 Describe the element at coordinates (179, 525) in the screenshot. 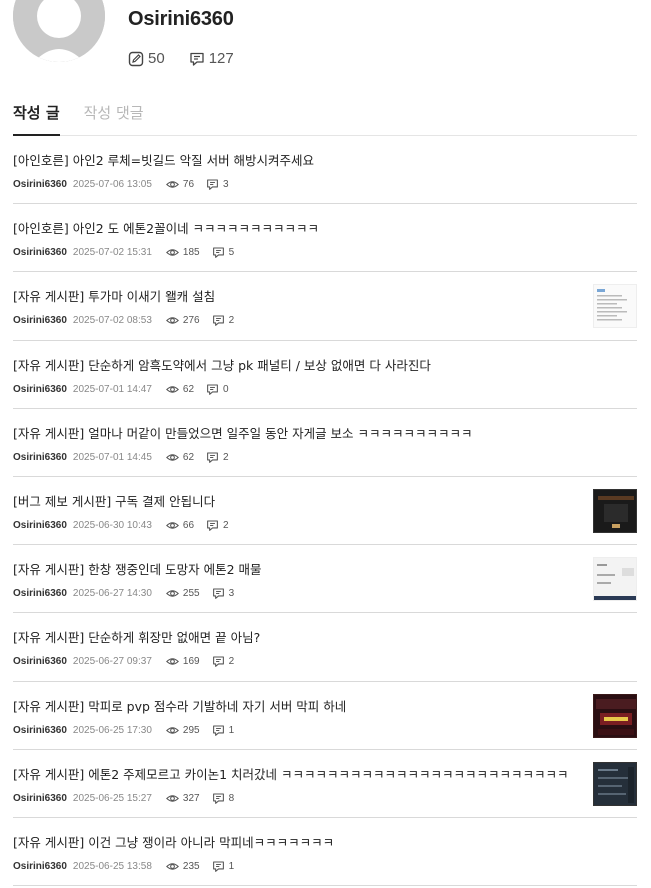

I see `view-count: 66` at that location.